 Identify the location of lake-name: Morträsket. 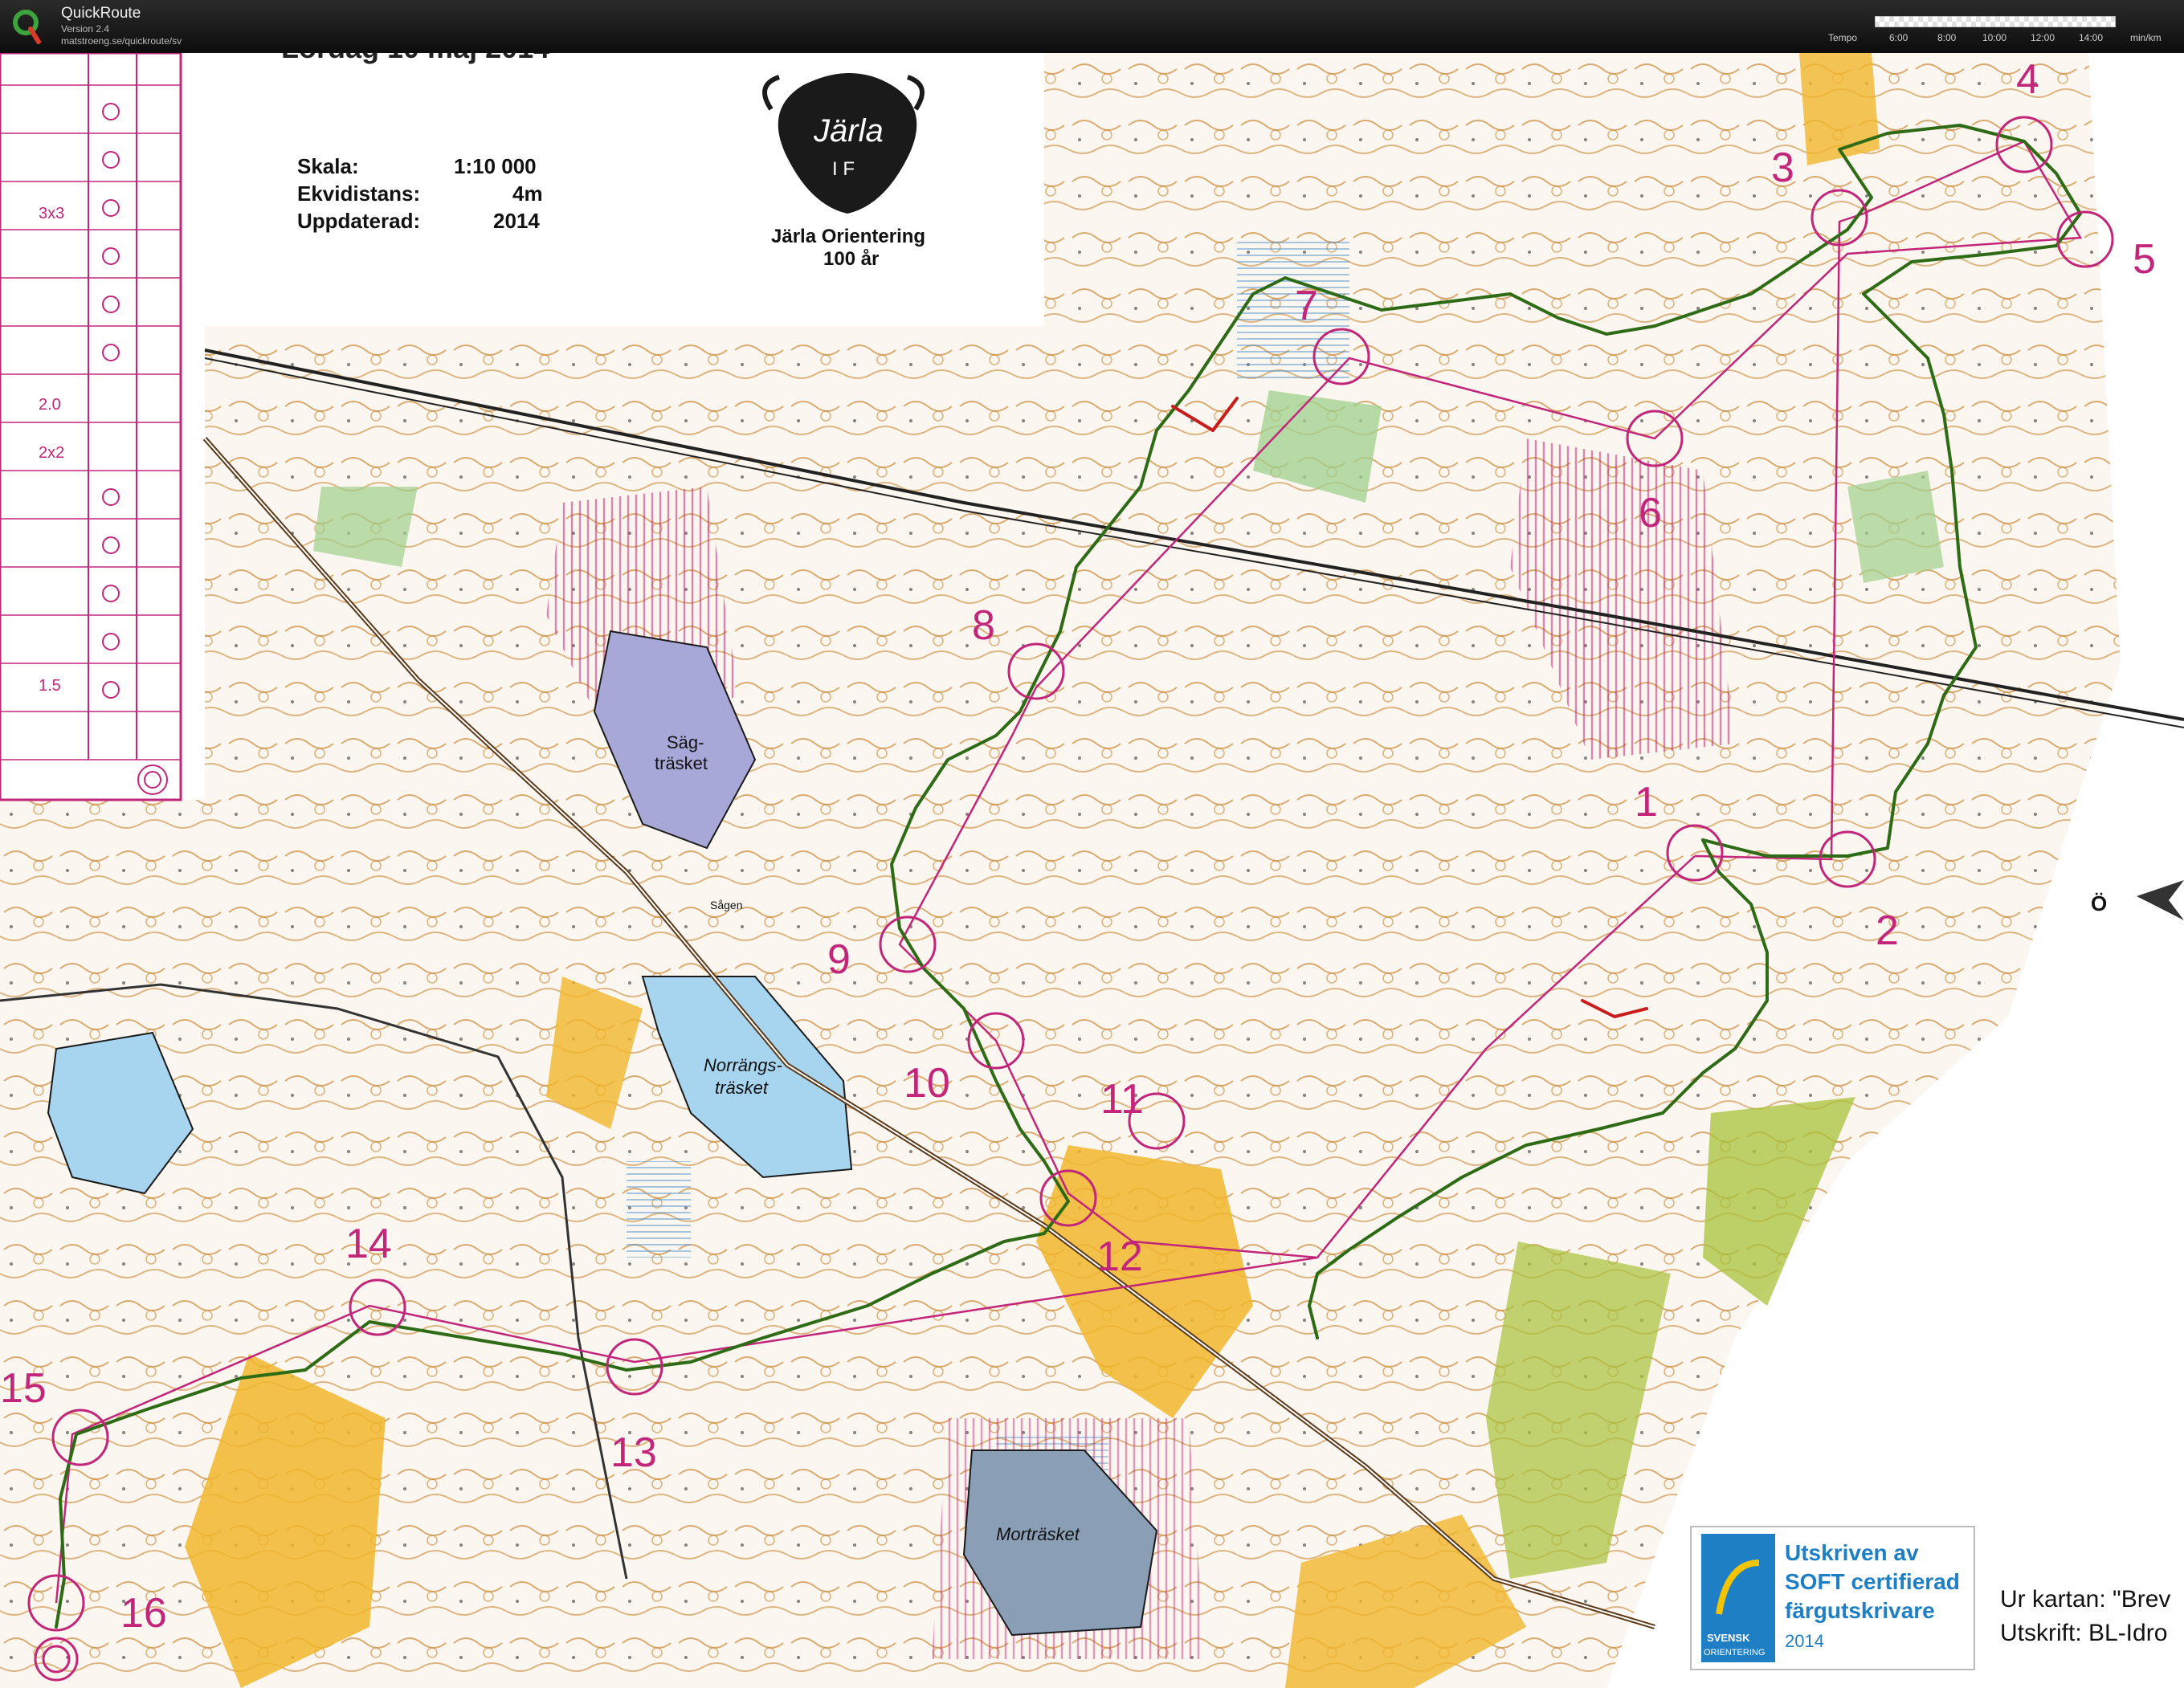
(1038, 1534).